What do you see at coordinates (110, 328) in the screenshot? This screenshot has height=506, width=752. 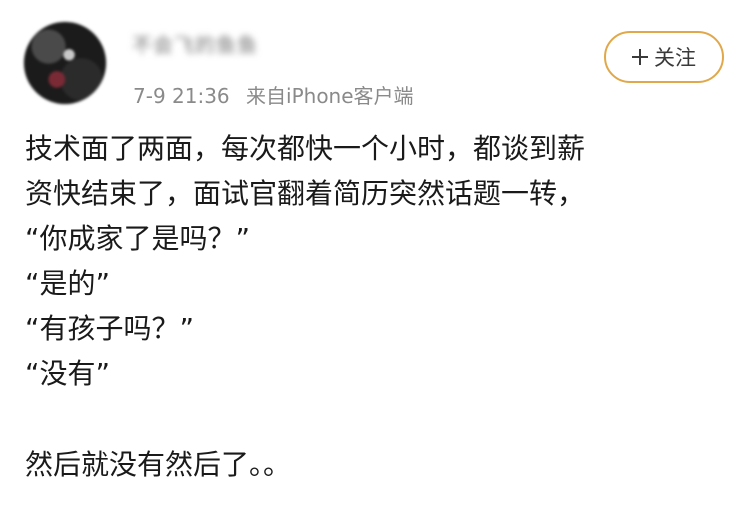 I see `post-text-line: “有孩子吗？”` at bounding box center [110, 328].